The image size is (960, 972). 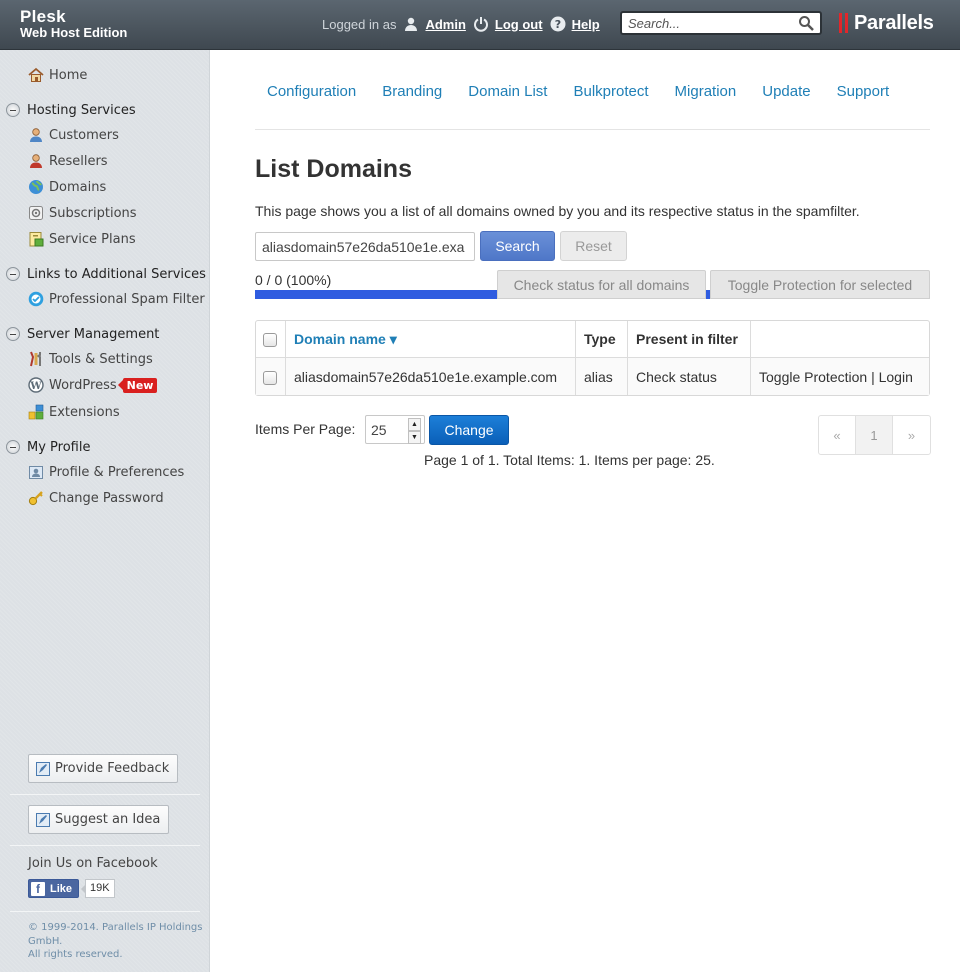 I want to click on items-per-page-stepper: ▲ ▼, so click(x=414, y=431).